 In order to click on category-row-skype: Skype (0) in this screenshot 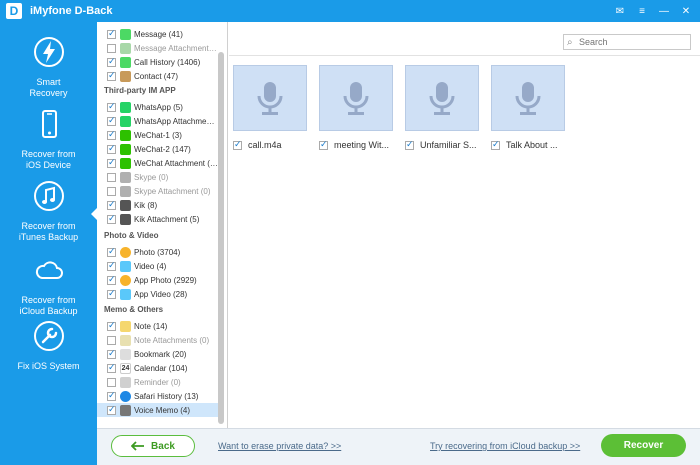, I will do `click(157, 177)`.